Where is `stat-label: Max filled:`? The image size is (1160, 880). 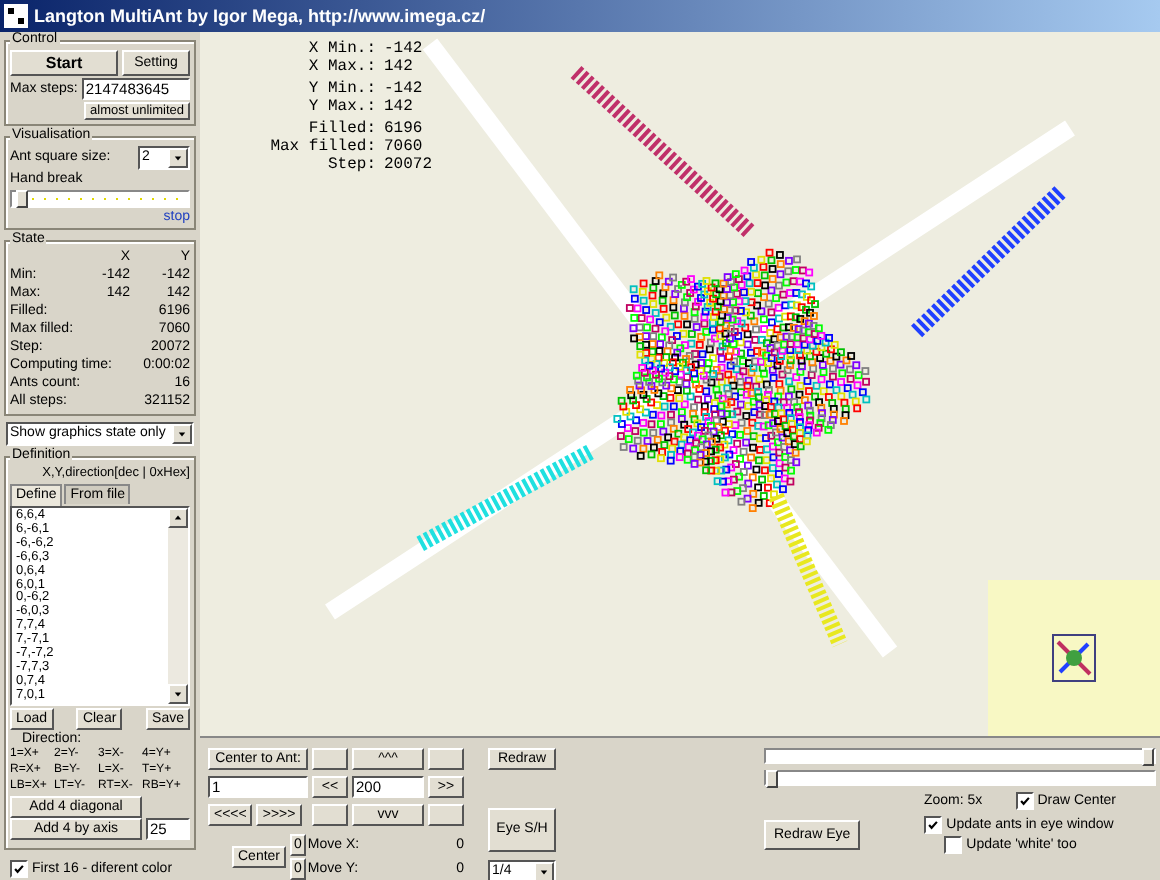 stat-label: Max filled: is located at coordinates (322, 147).